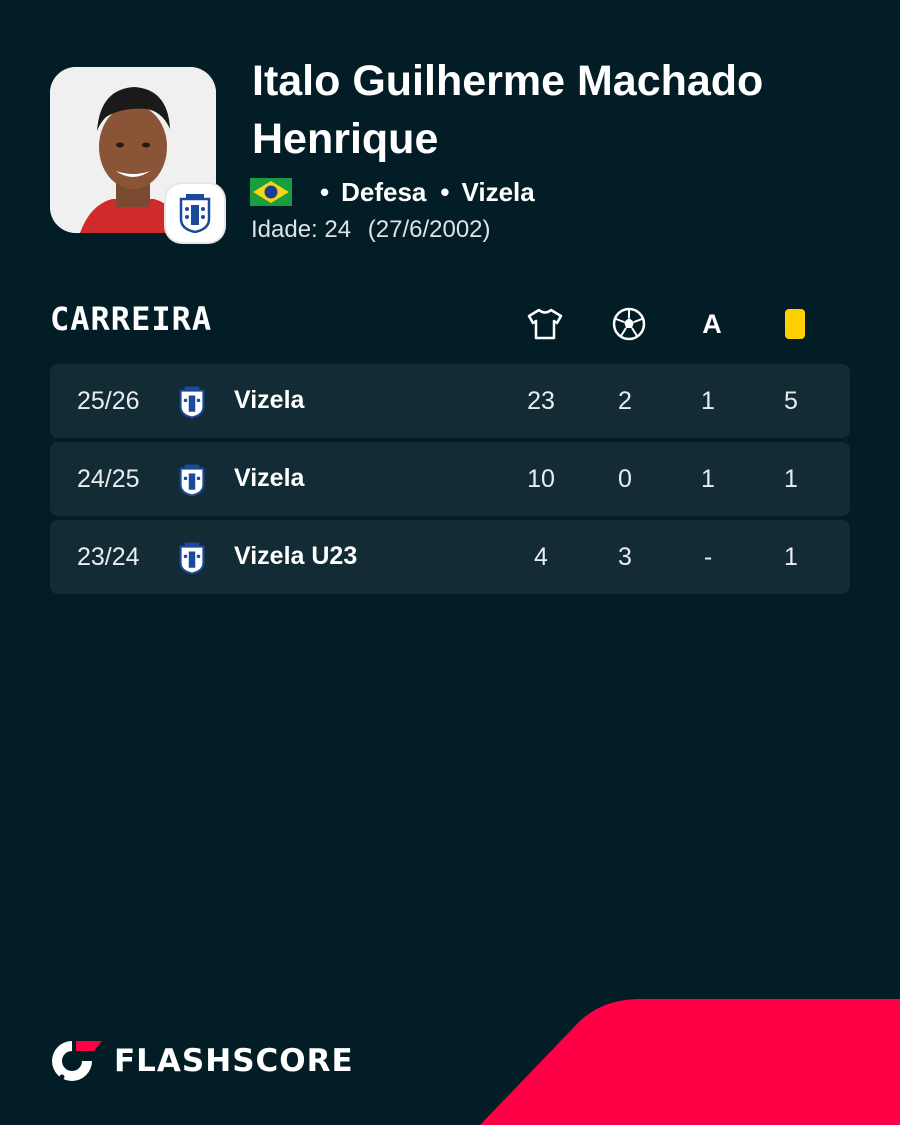 The image size is (900, 1125). I want to click on player-club: Vizela, so click(498, 191).